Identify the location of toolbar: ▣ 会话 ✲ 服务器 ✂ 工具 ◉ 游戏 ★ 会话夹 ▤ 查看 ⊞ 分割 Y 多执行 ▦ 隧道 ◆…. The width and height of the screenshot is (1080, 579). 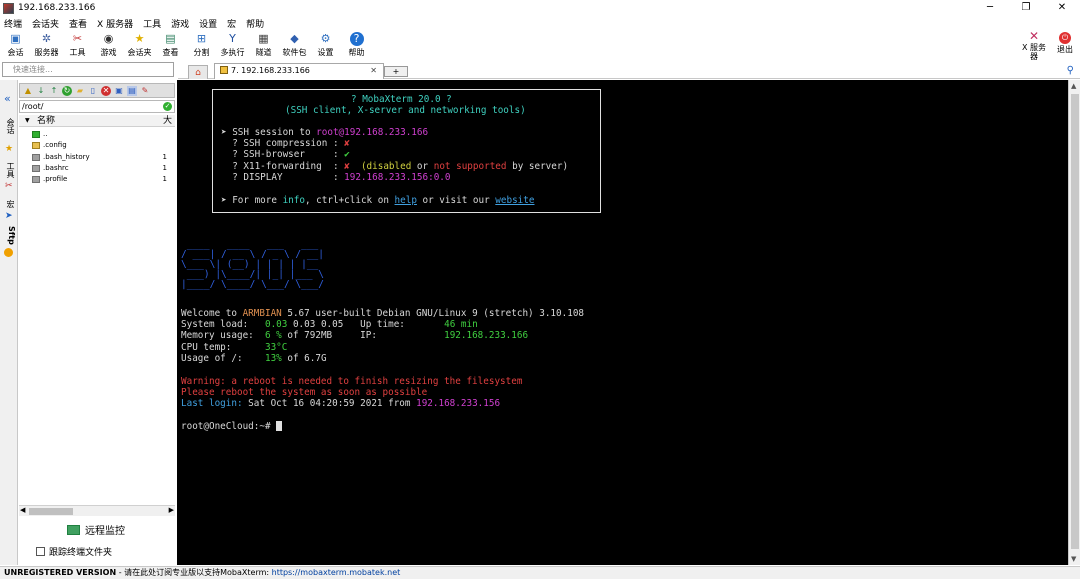
(540, 45).